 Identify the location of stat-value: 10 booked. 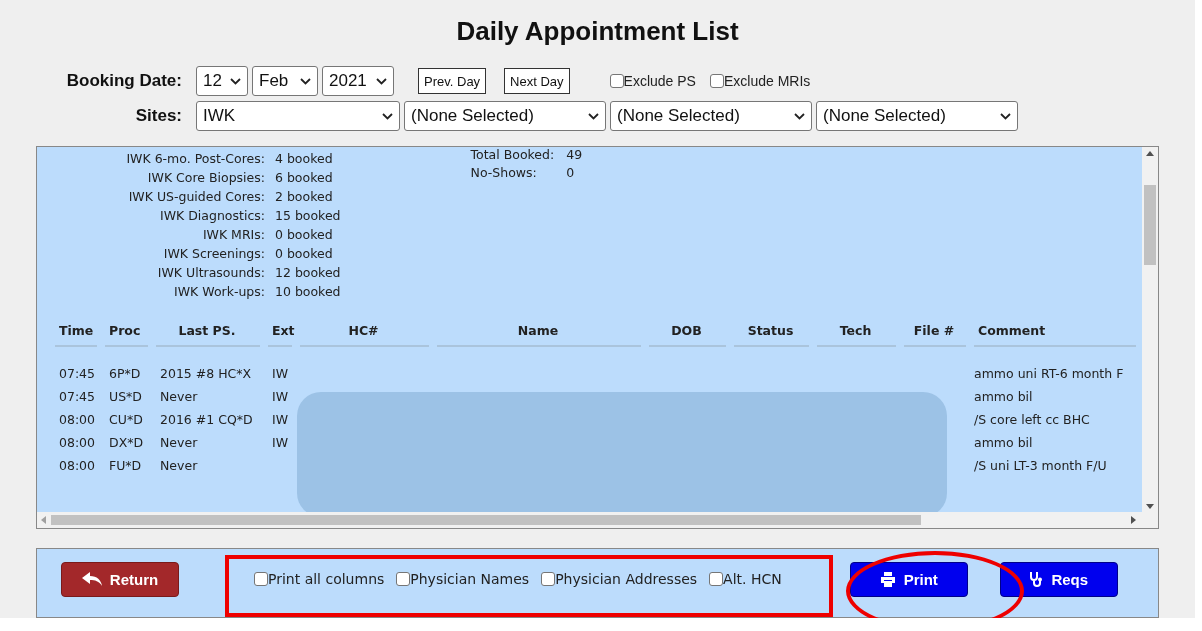
(308, 291).